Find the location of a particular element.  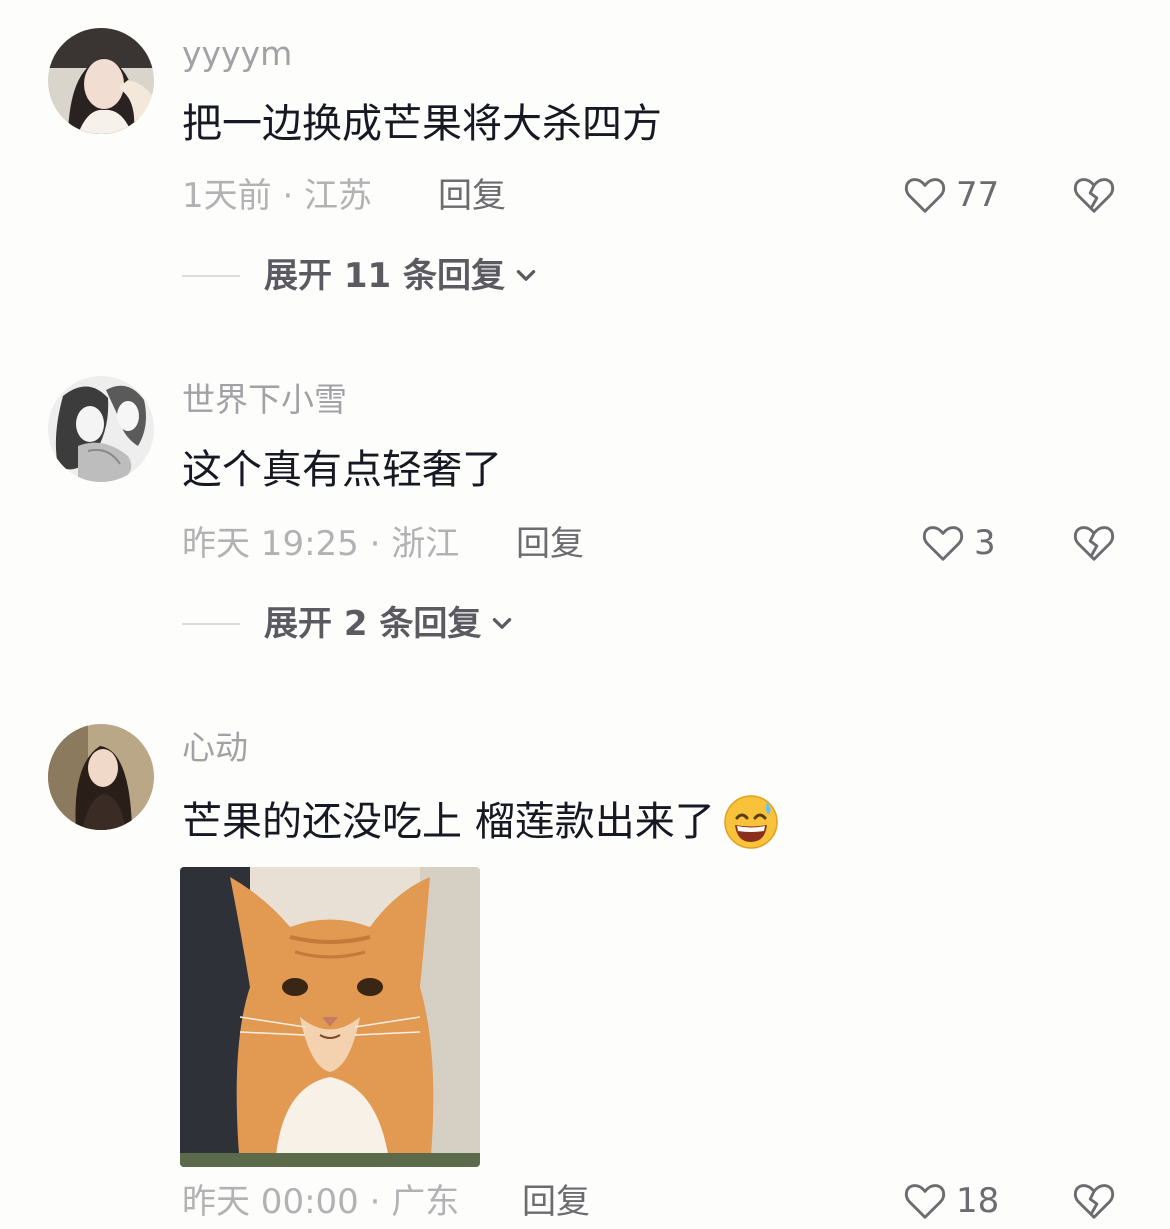

dislike-button is located at coordinates (1094, 1203).